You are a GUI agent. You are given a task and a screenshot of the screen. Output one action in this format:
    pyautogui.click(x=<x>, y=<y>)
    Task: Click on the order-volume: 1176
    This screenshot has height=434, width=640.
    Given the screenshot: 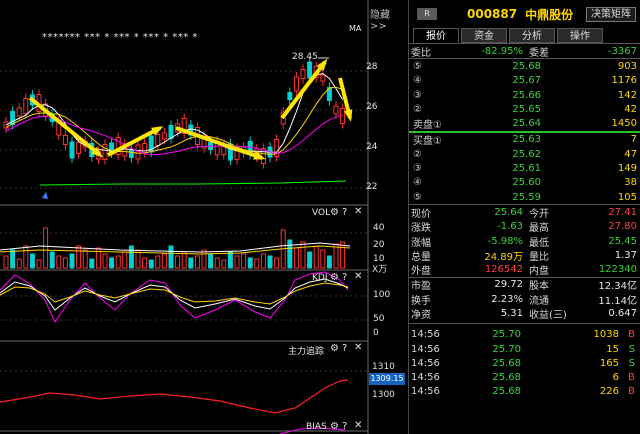 What is the action you would take?
    pyautogui.click(x=624, y=81)
    